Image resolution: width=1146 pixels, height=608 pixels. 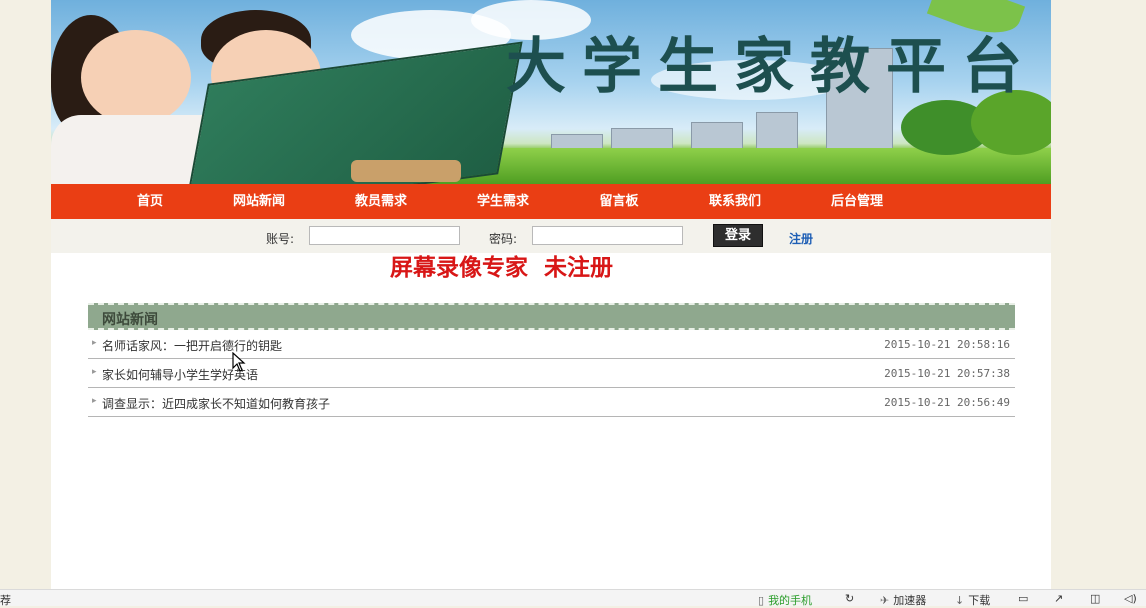 What do you see at coordinates (1130, 598) in the screenshot?
I see `volume-icon: ◁)` at bounding box center [1130, 598].